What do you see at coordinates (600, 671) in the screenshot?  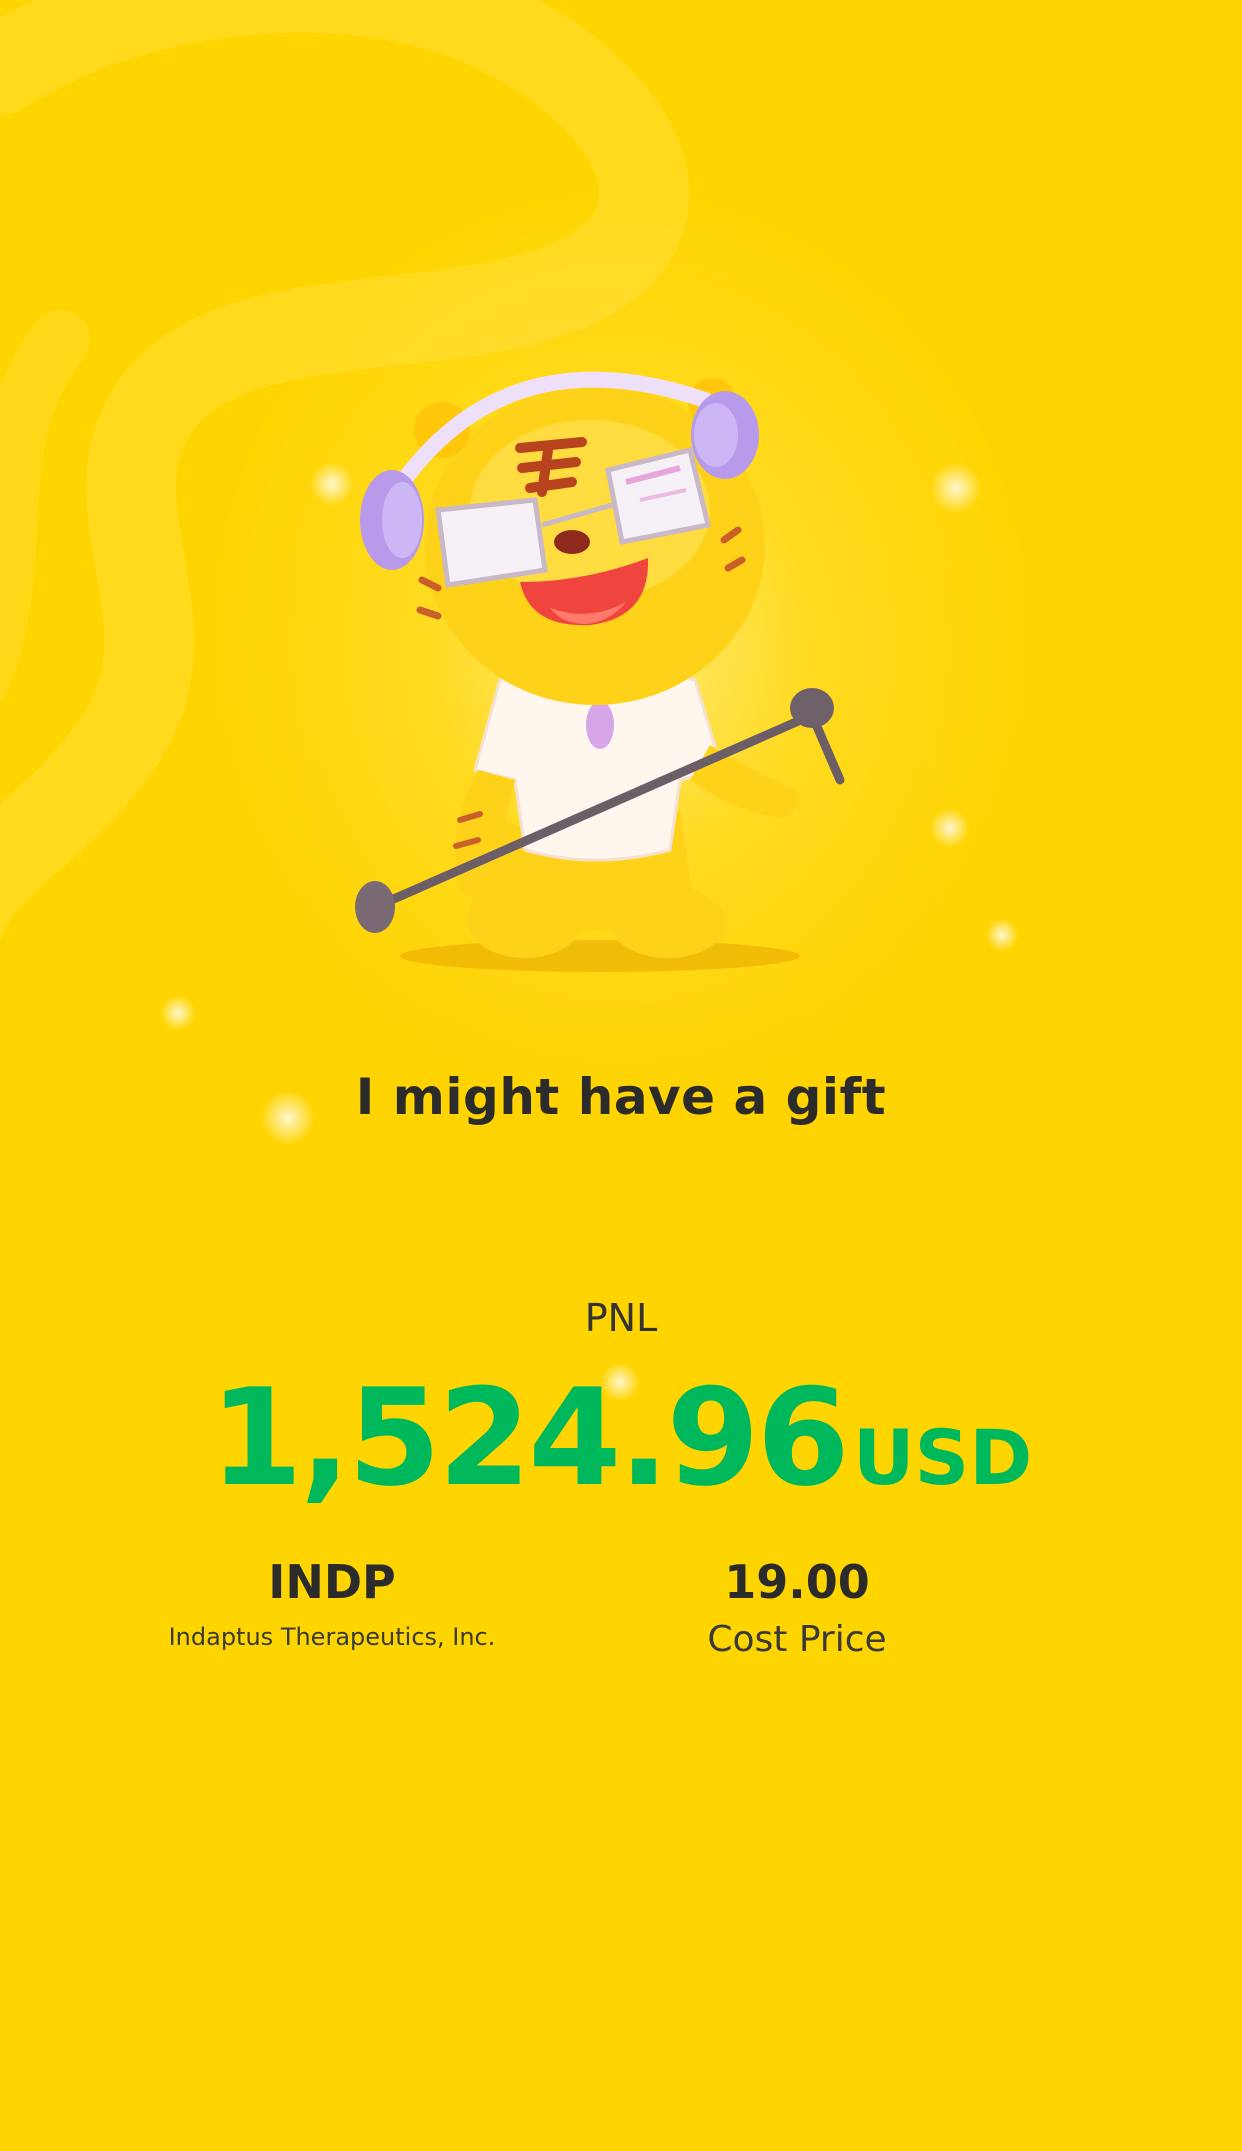 I see `tiger-mascot-icon` at bounding box center [600, 671].